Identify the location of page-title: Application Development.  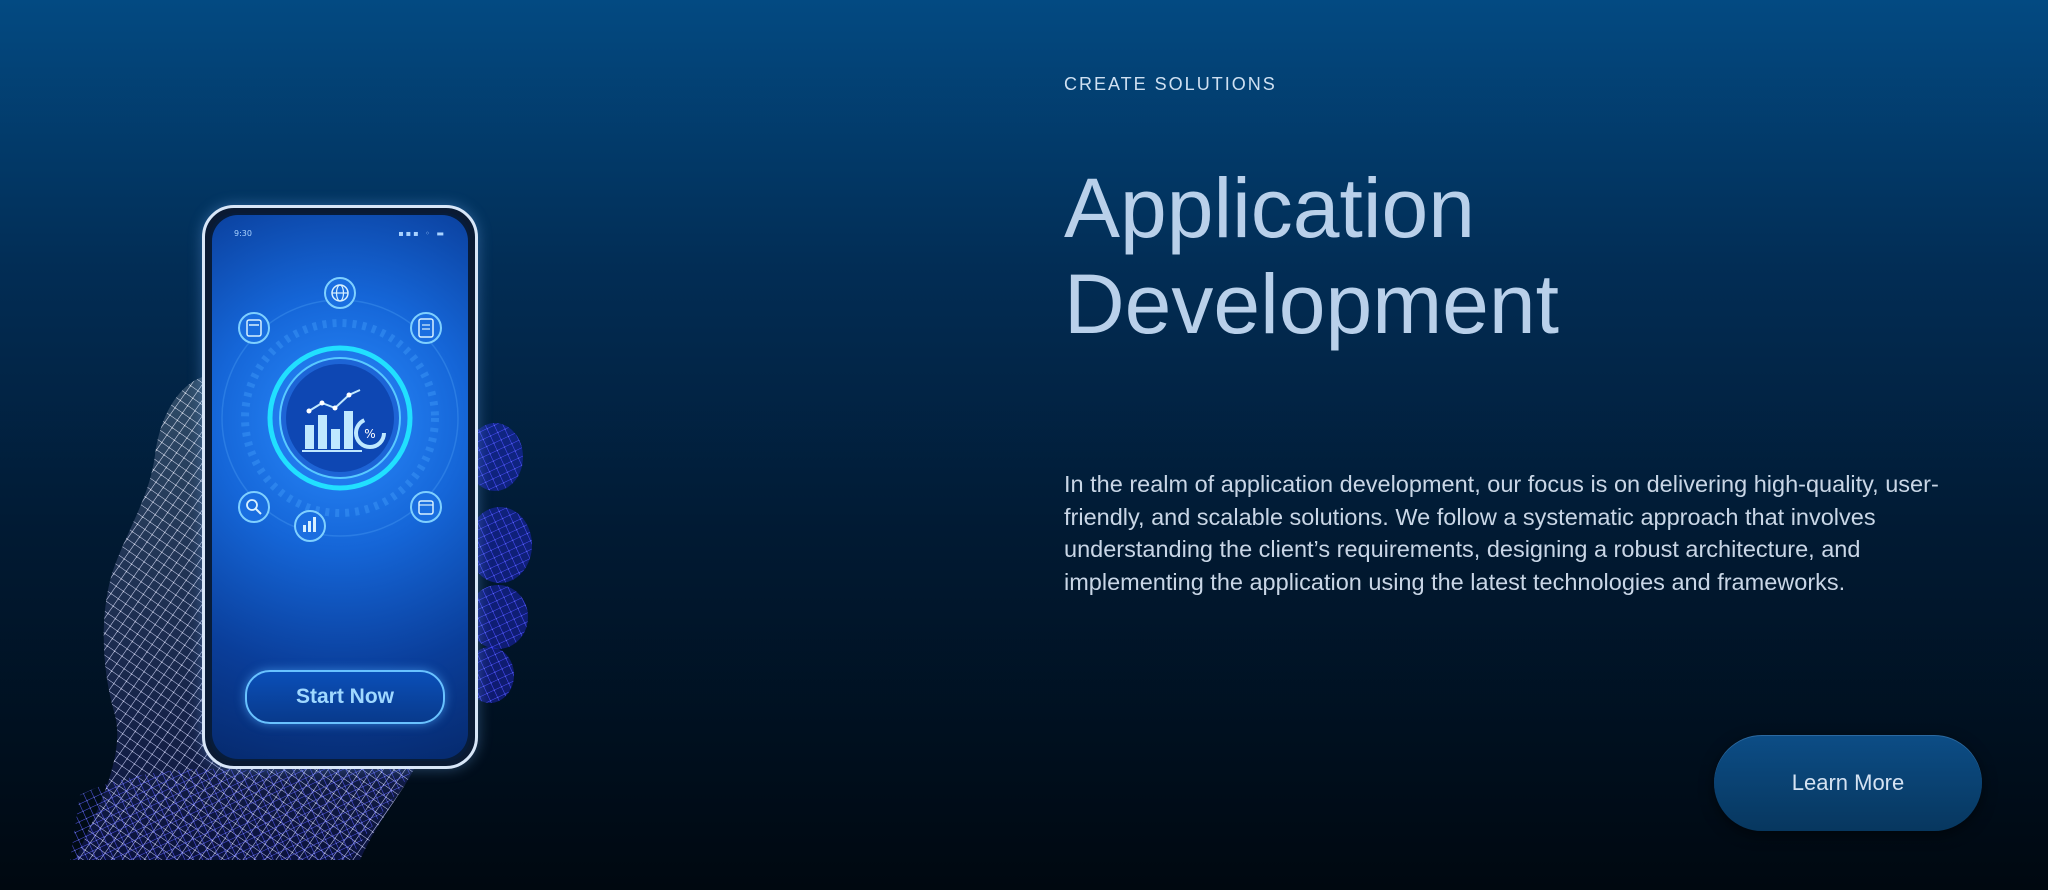
(1444, 256).